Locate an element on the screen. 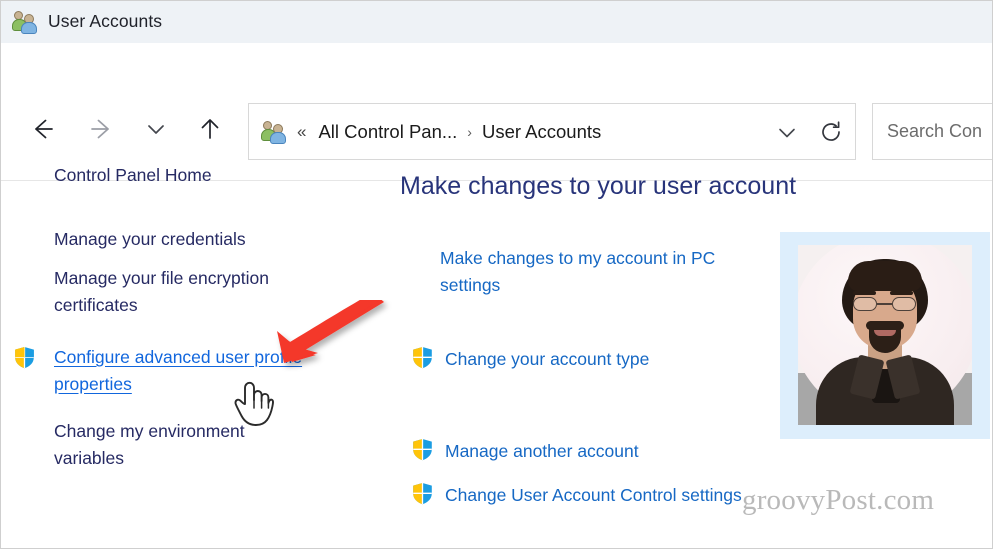 The width and height of the screenshot is (993, 549). breadcrumb-overflow-marker: « is located at coordinates (301, 132).